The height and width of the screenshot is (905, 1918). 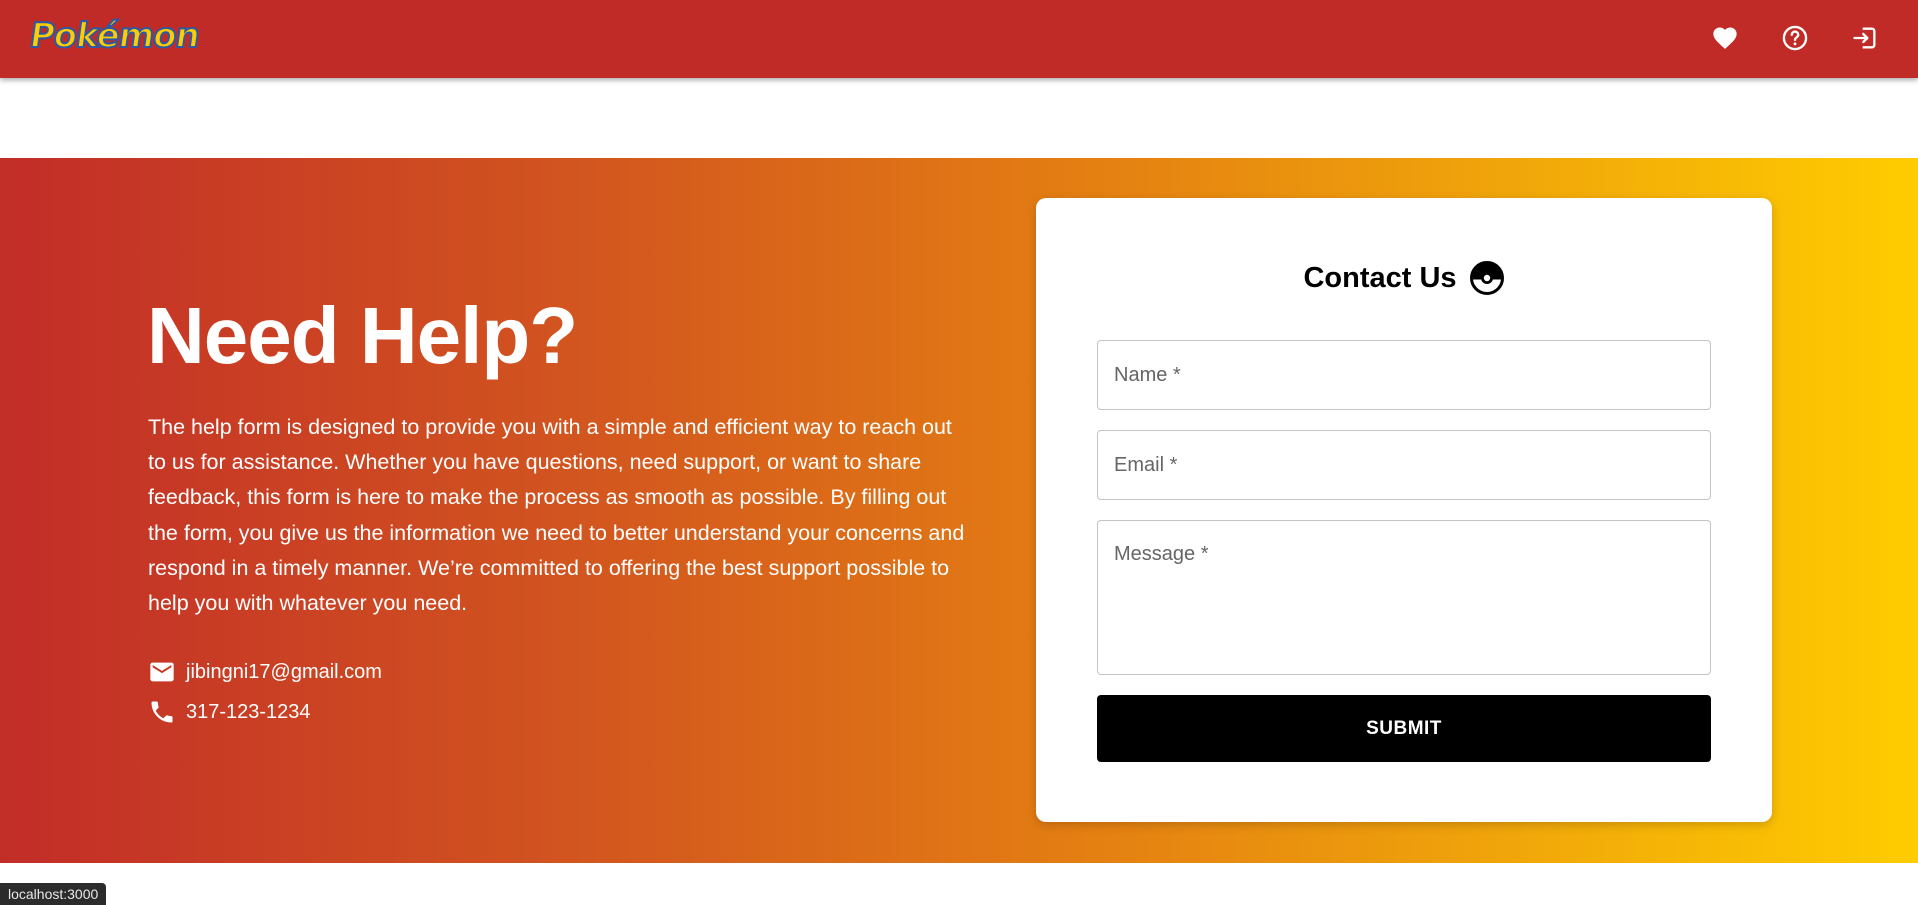 I want to click on name-field-wrapper, so click(x=1404, y=375).